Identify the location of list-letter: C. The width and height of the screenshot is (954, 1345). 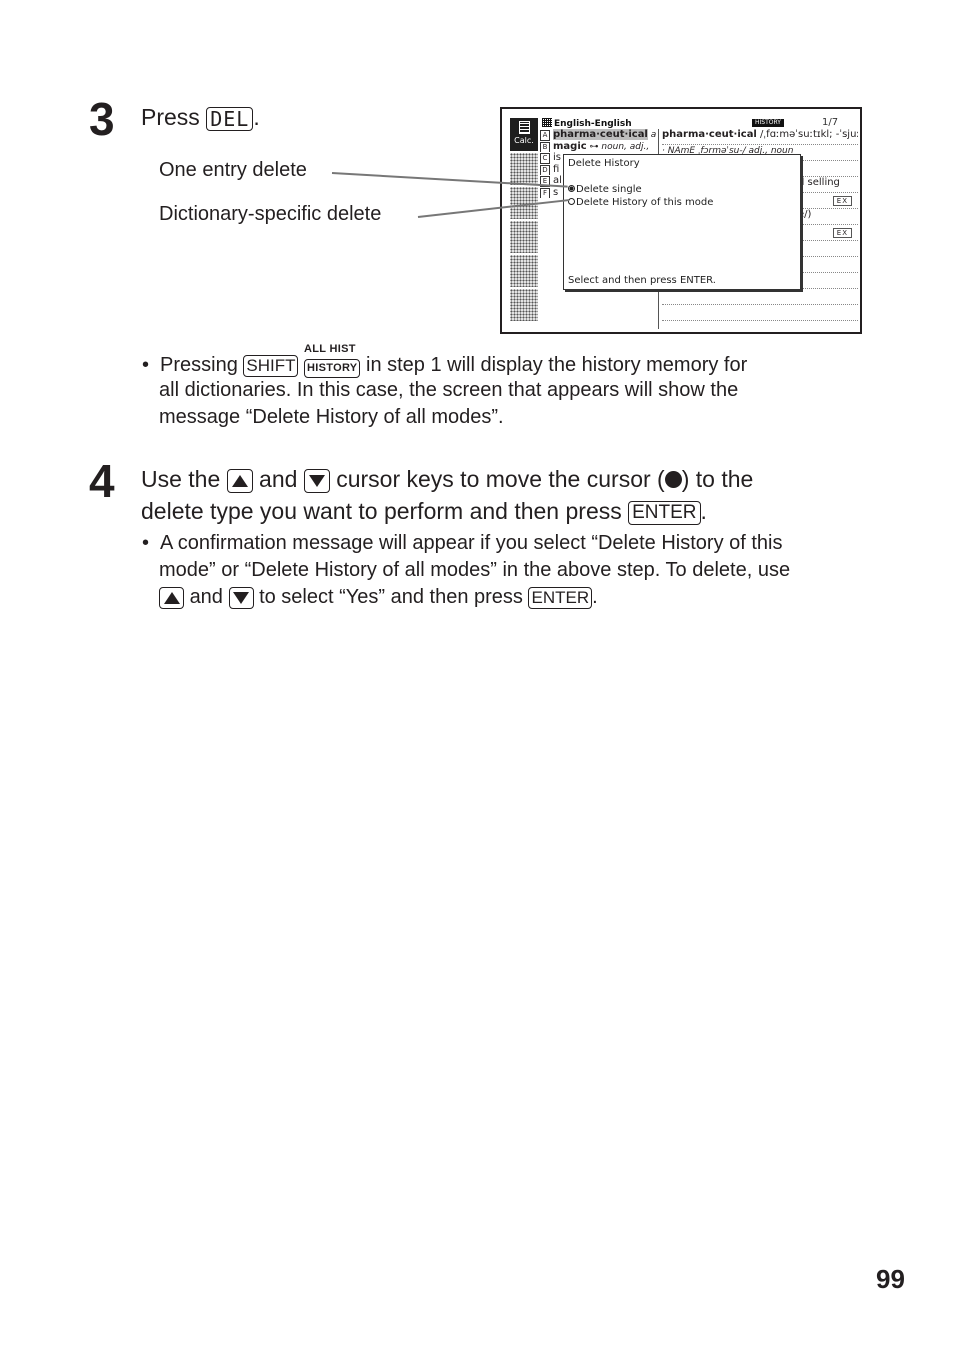
(545, 158).